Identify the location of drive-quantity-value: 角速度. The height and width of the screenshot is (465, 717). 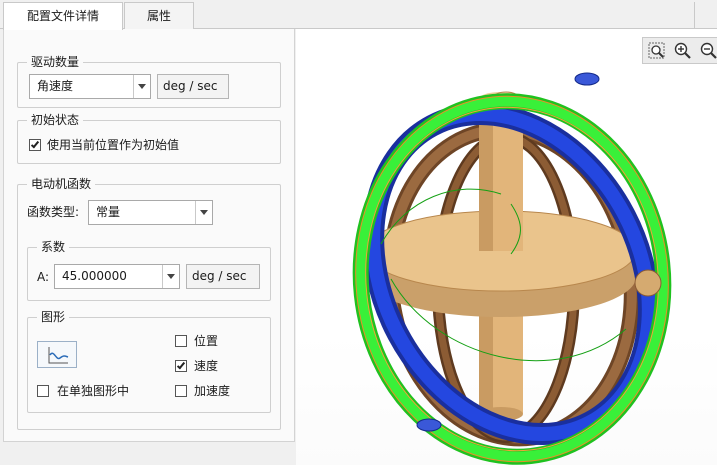
(55, 86).